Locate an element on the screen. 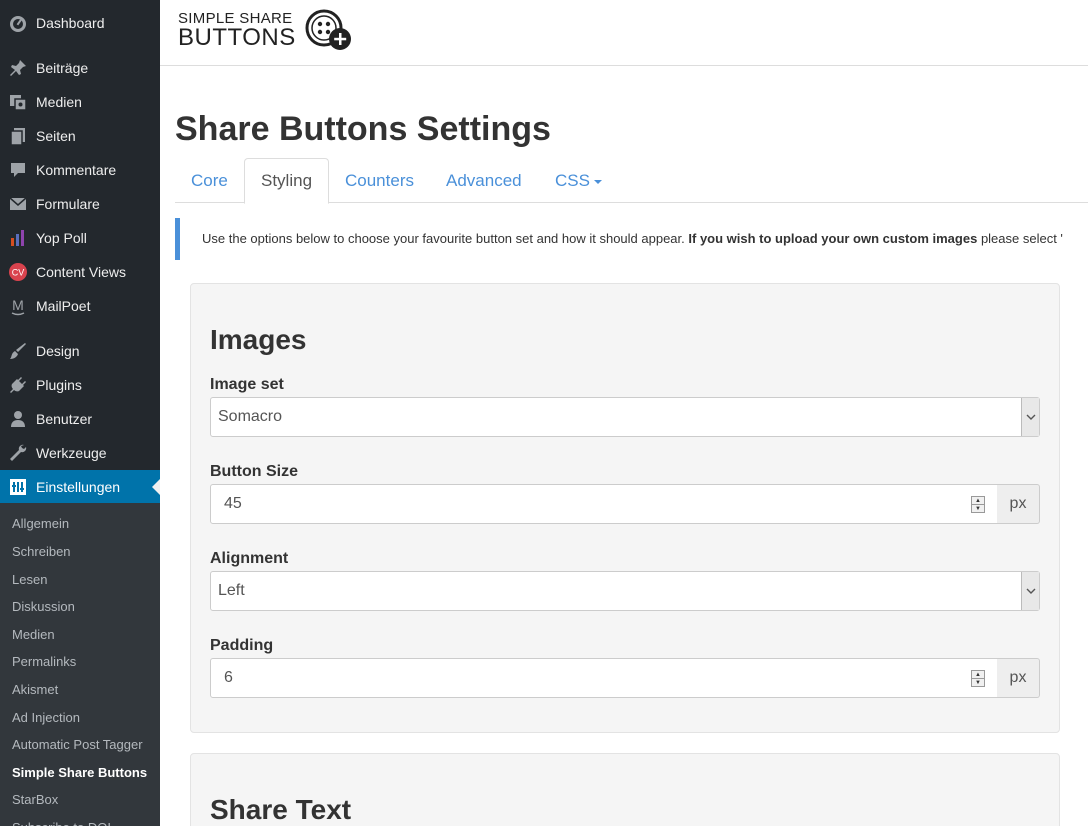  logo-line-2: BUTTONS is located at coordinates (237, 37).